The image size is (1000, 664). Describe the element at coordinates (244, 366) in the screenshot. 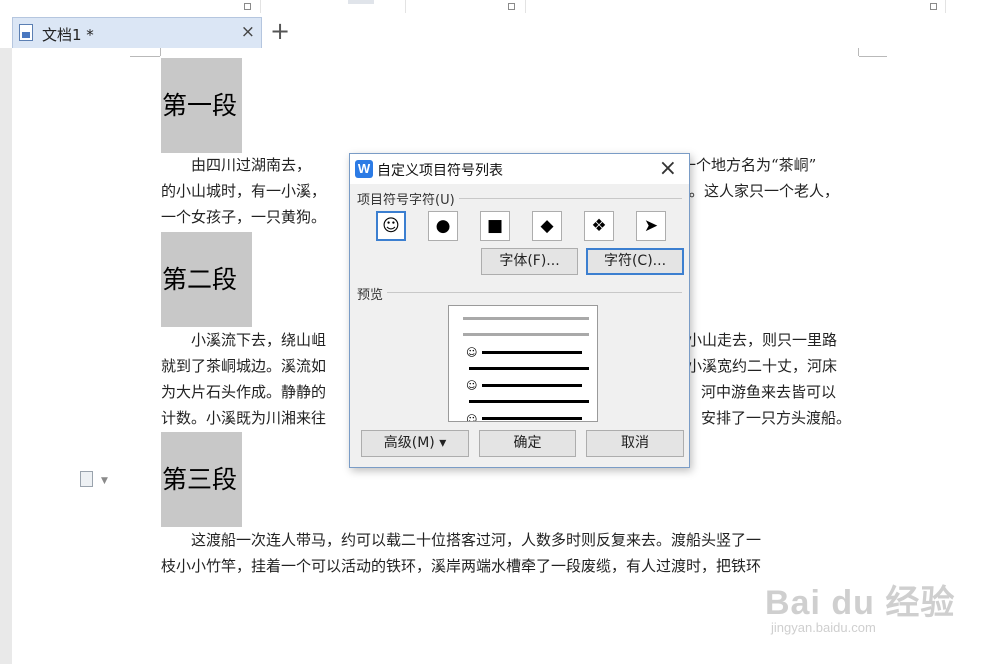

I see `text-fragment: 就到了茶峒城边。溪流如` at that location.